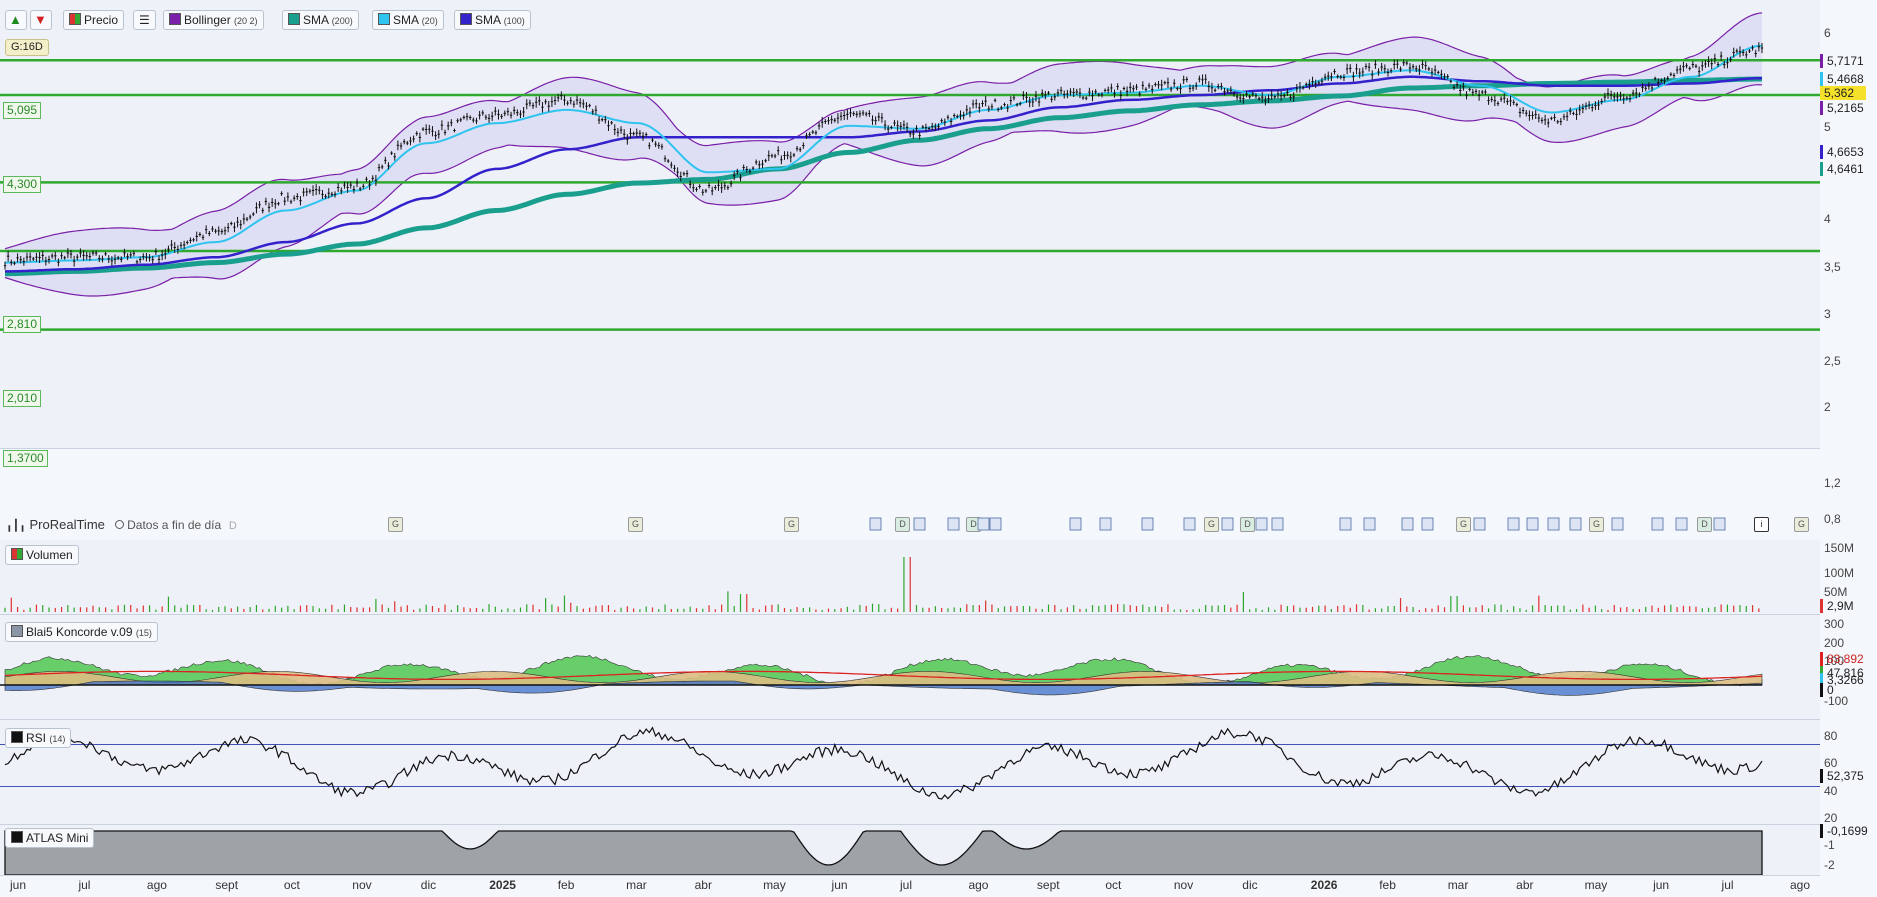 The height and width of the screenshot is (897, 1877). I want to click on sma20-value: 5,4668, so click(1843, 79).